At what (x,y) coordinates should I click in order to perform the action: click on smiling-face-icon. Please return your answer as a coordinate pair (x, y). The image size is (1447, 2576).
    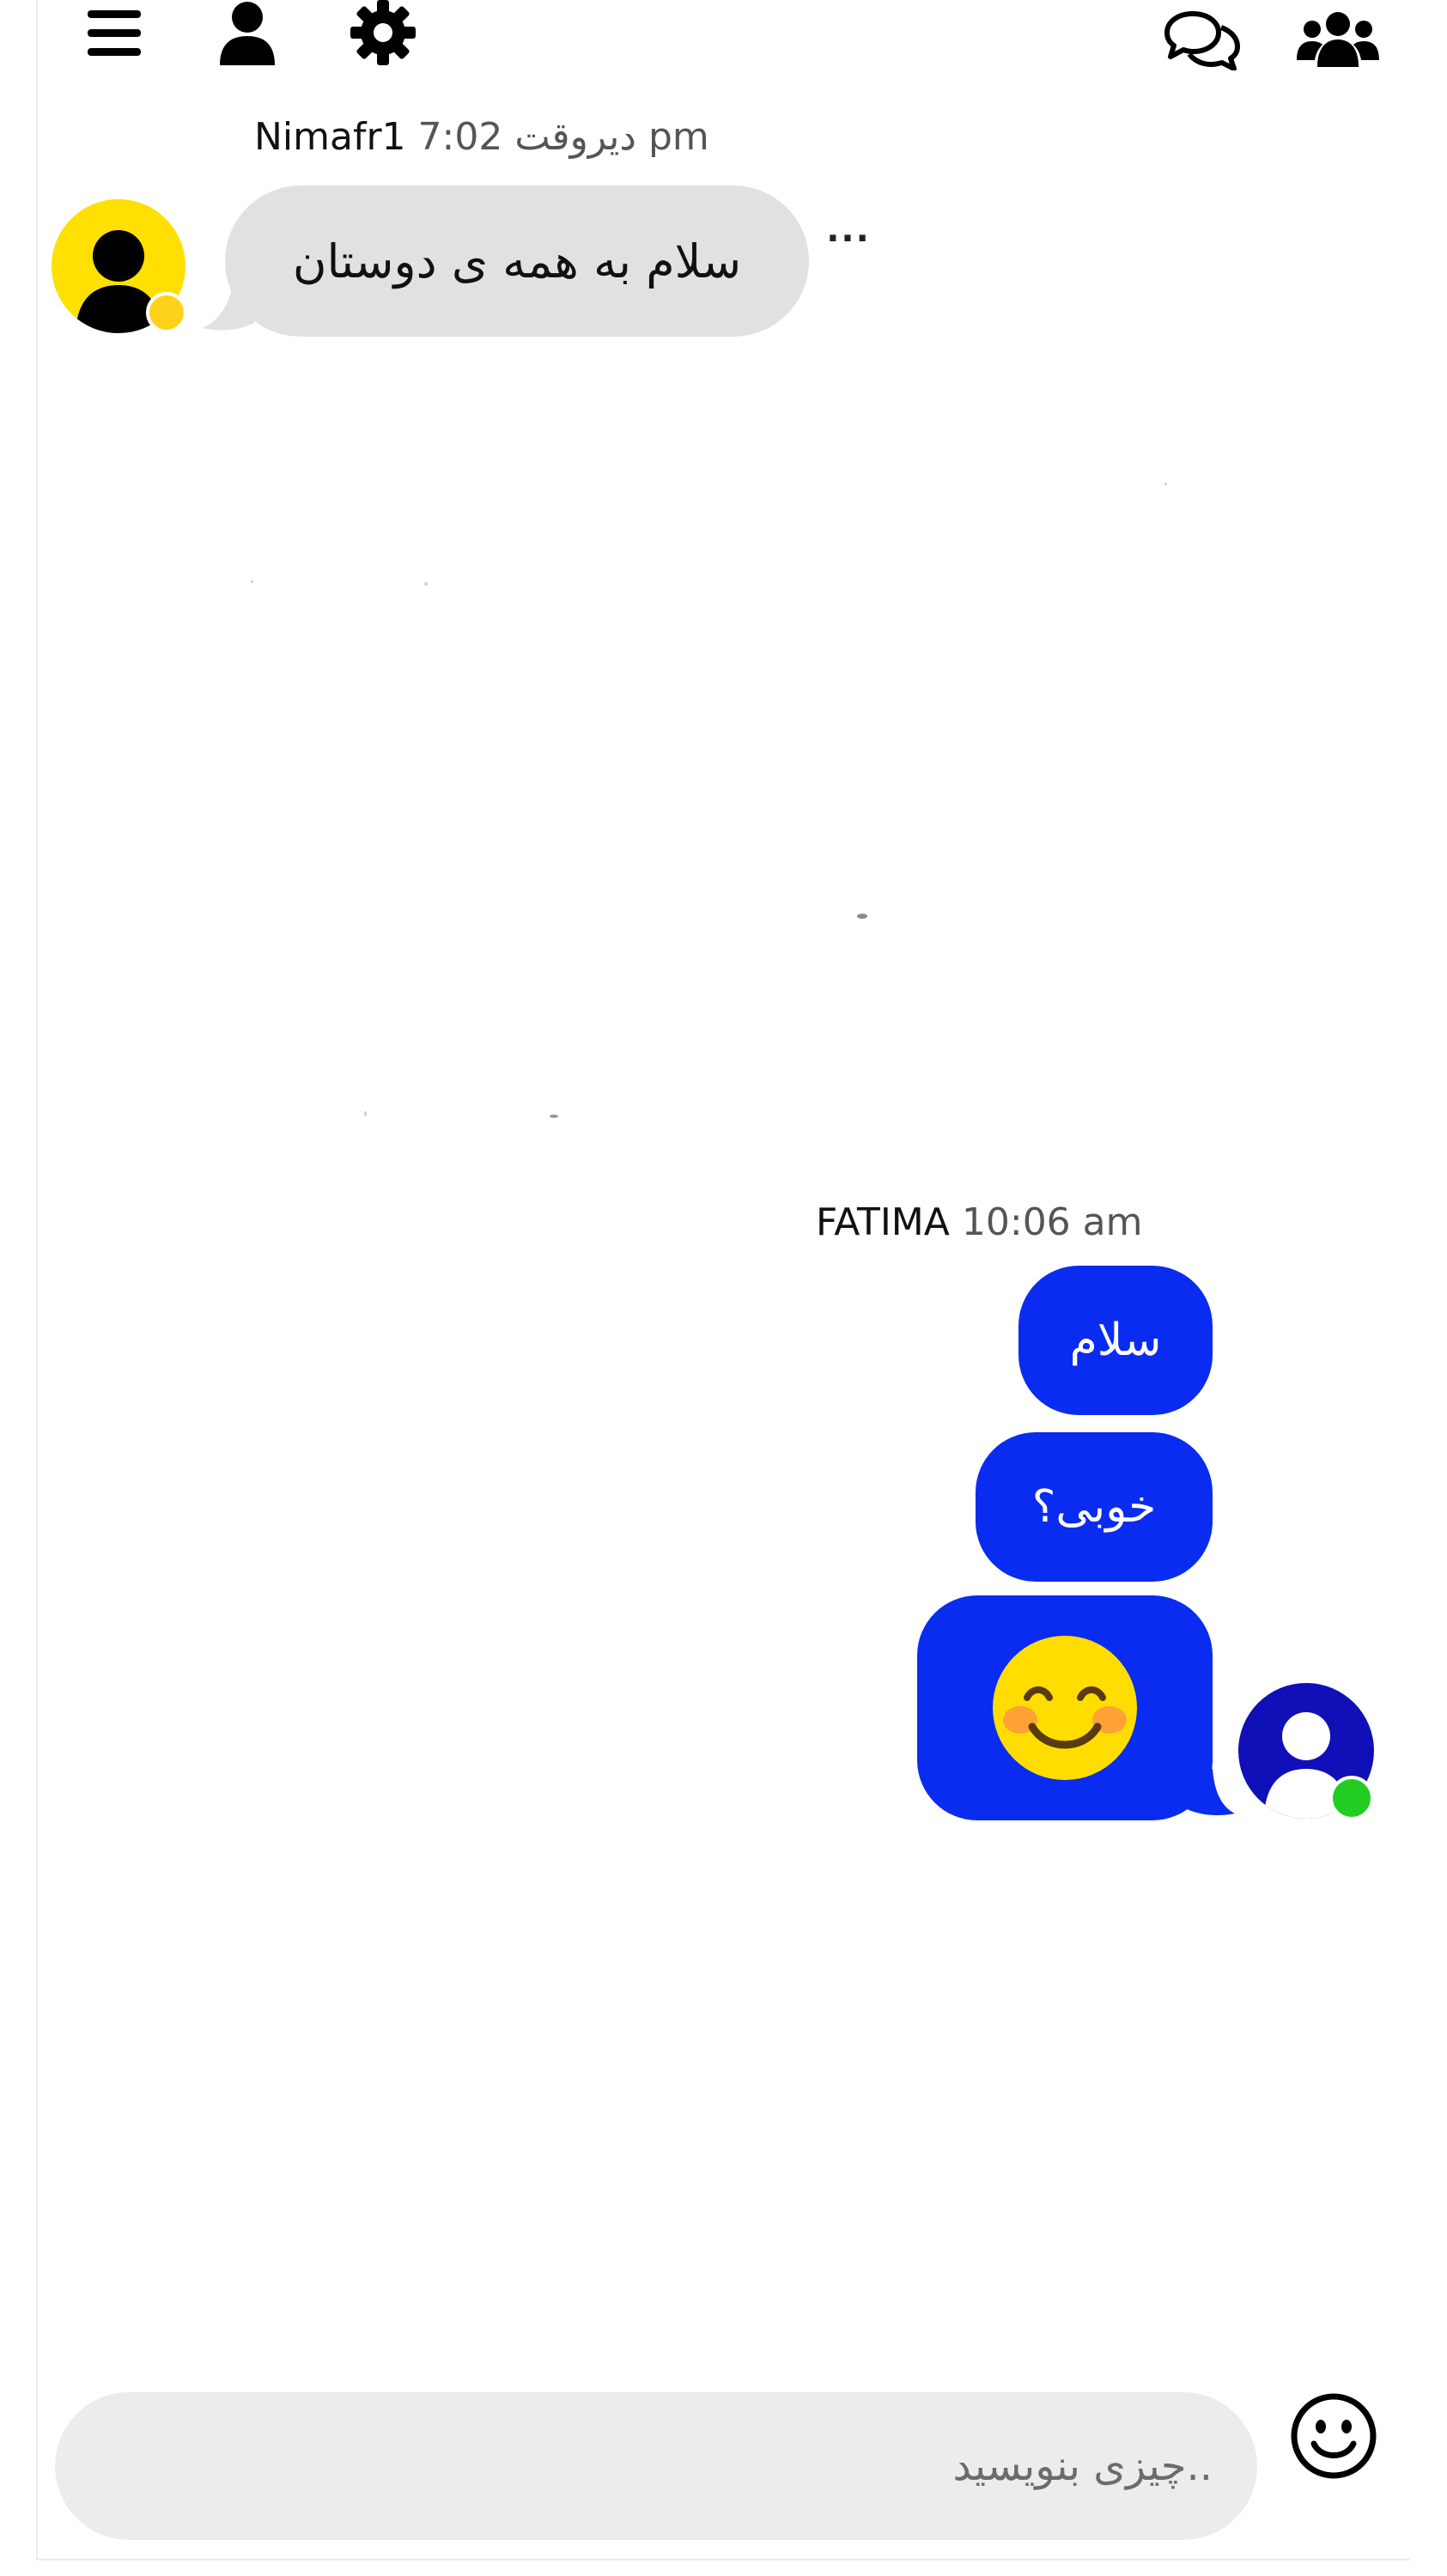
    Looking at the image, I should click on (1065, 1708).